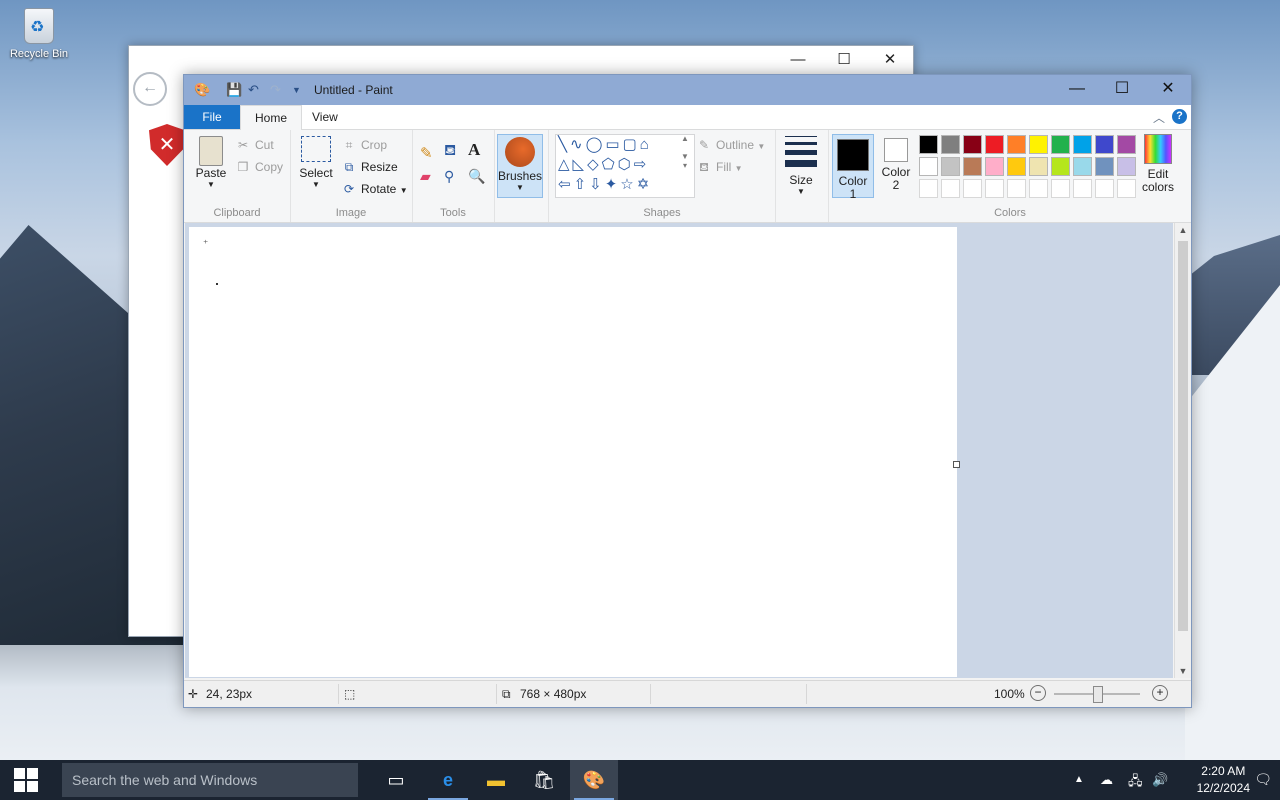 The width and height of the screenshot is (1280, 800). What do you see at coordinates (544, 780) in the screenshot?
I see `store-icon: 🛍` at bounding box center [544, 780].